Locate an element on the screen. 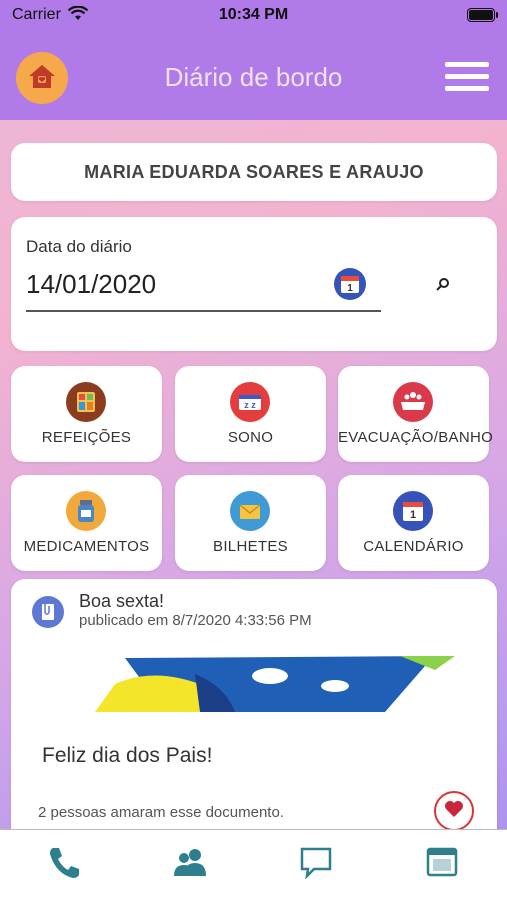 Image resolution: width=507 pixels, height=900 pixels. medicine-icon is located at coordinates (86, 511).